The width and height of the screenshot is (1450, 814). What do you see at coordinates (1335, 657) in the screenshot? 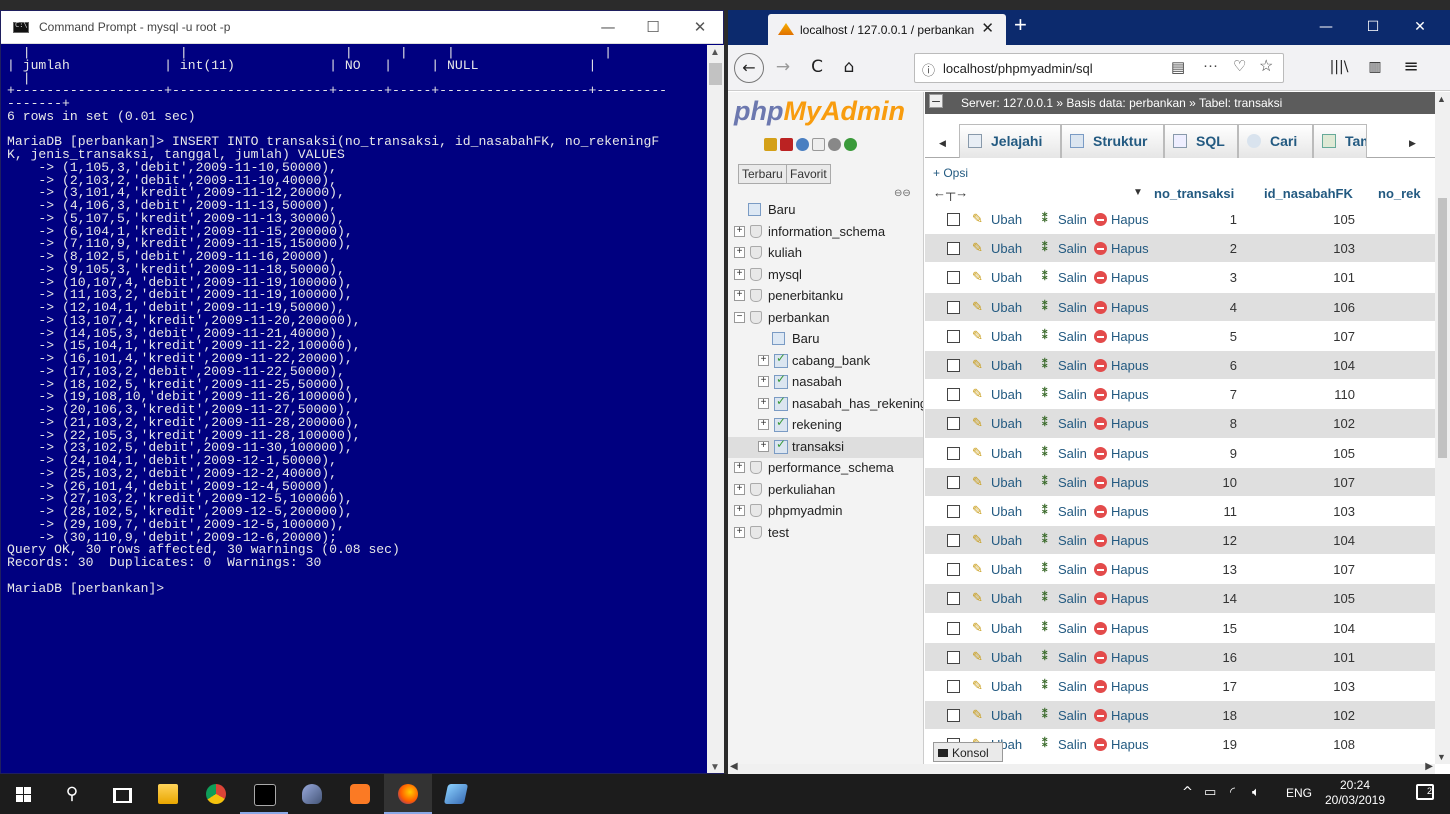
I see `cell-id-nasabahfk: 101` at bounding box center [1335, 657].